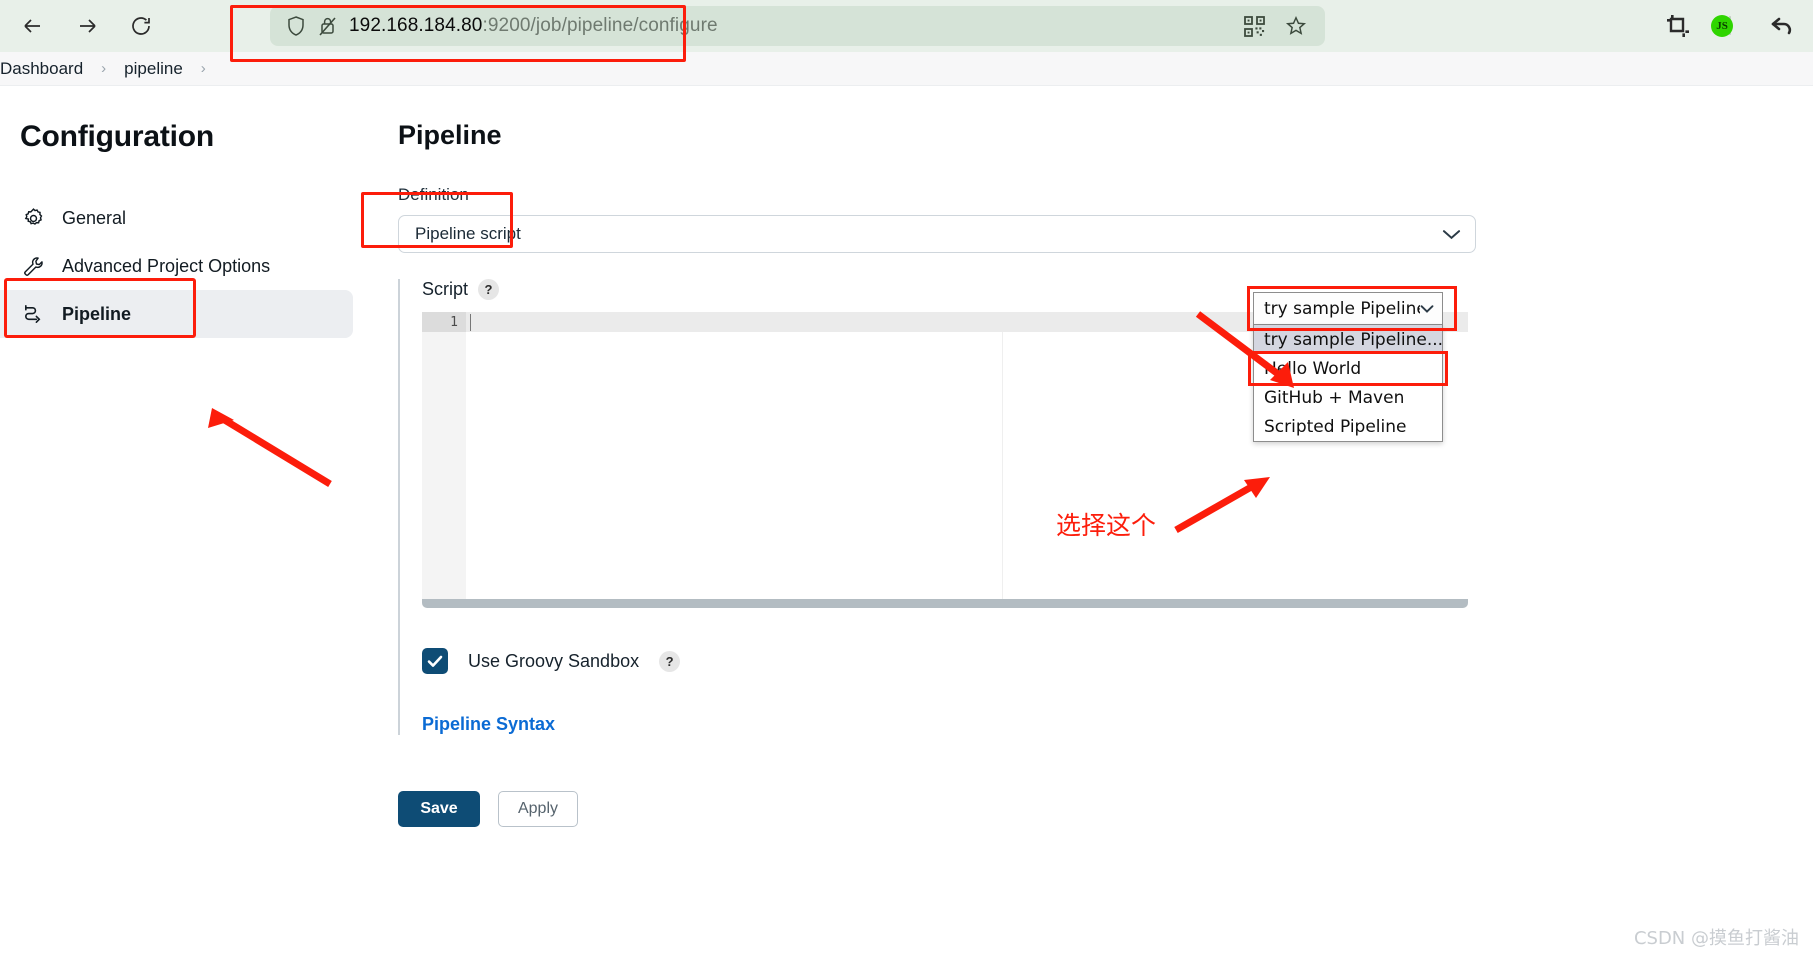 This screenshot has width=1813, height=960. What do you see at coordinates (670, 661) in the screenshot?
I see `sandbox-help-icon: ?` at bounding box center [670, 661].